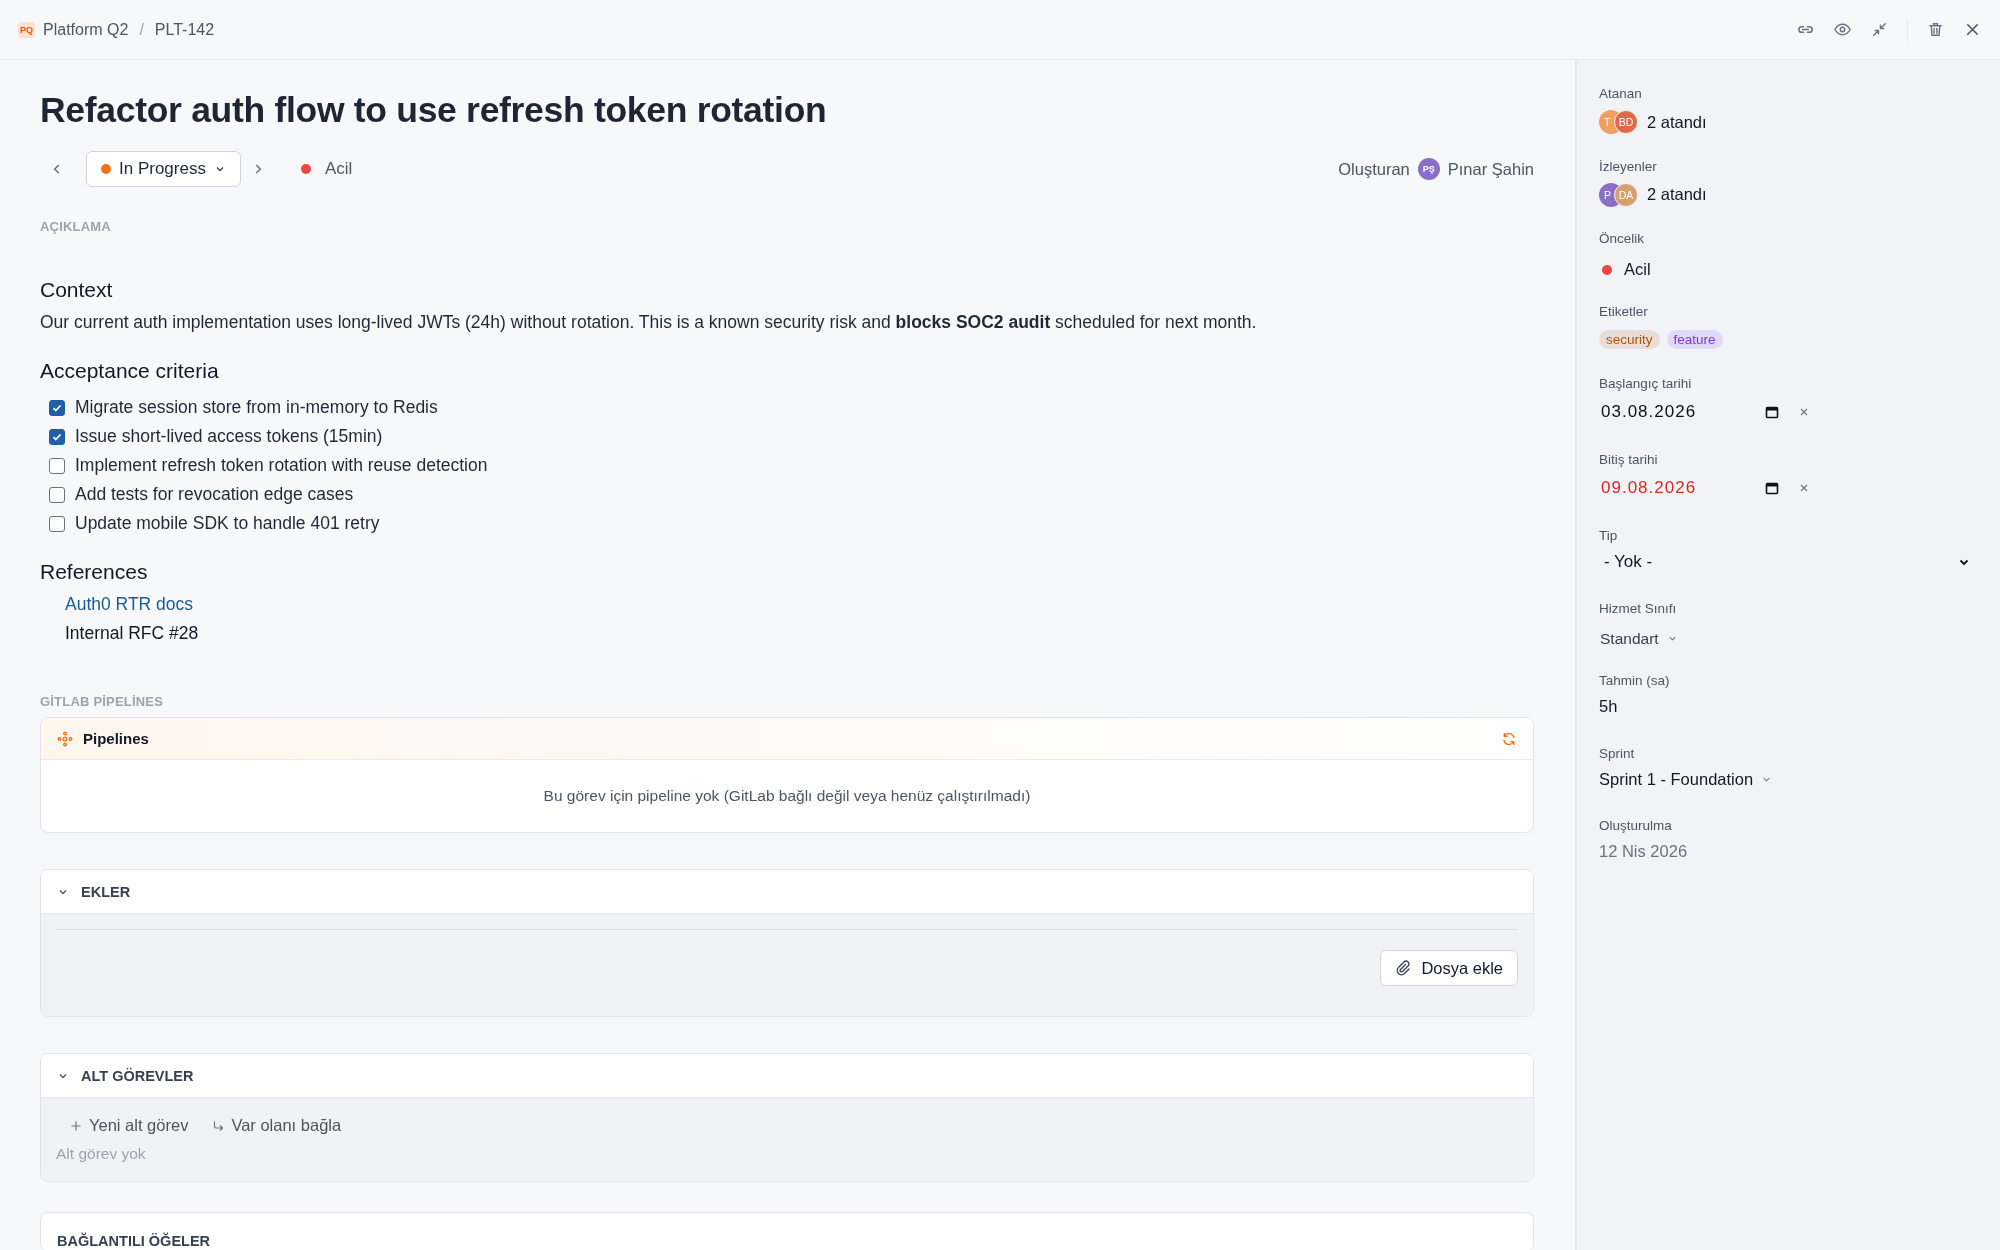  What do you see at coordinates (1636, 825) in the screenshot?
I see `field-label: Oluşturulma` at bounding box center [1636, 825].